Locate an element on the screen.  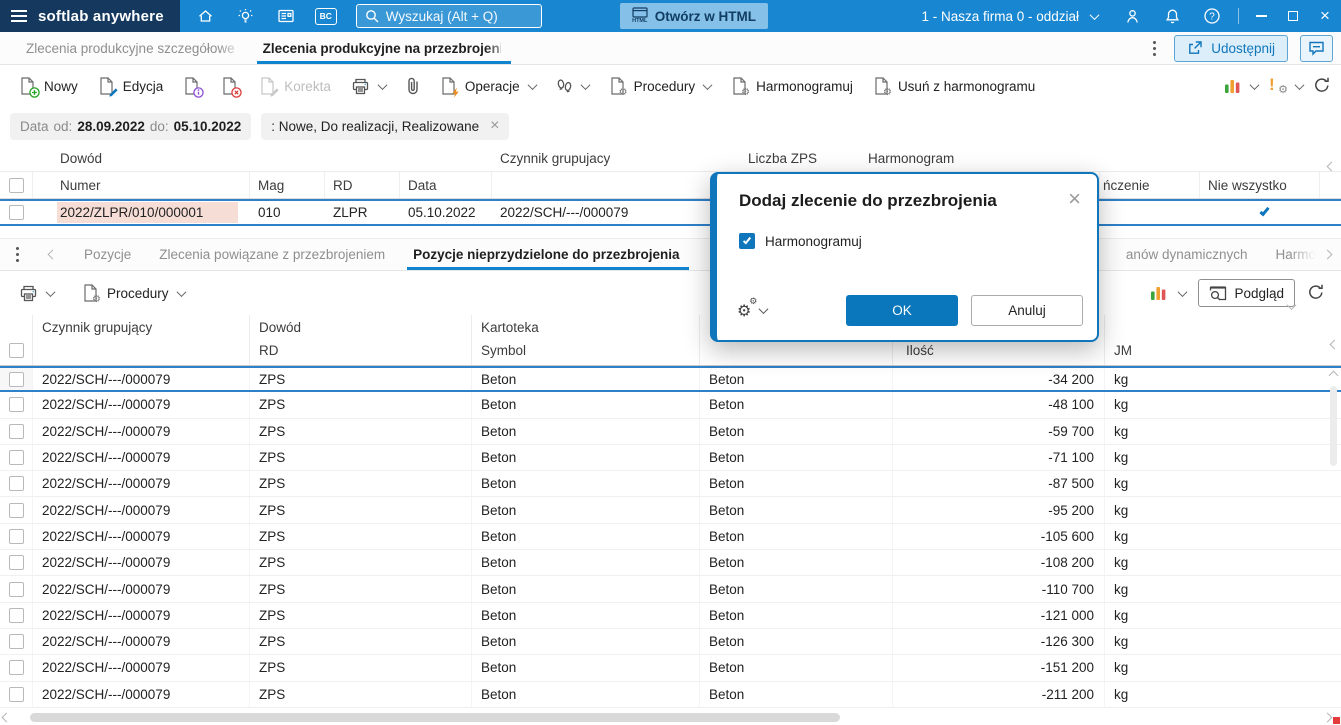
news-icon is located at coordinates (286, 16).